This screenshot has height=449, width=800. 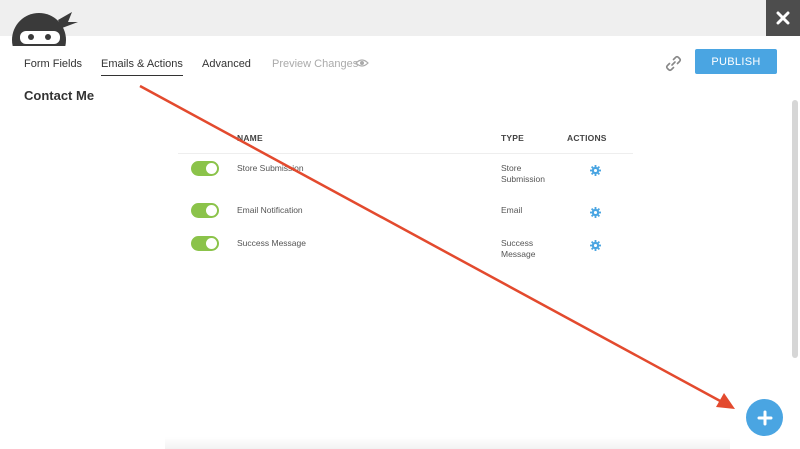 What do you see at coordinates (250, 138) in the screenshot?
I see `column-header-name: NAME` at bounding box center [250, 138].